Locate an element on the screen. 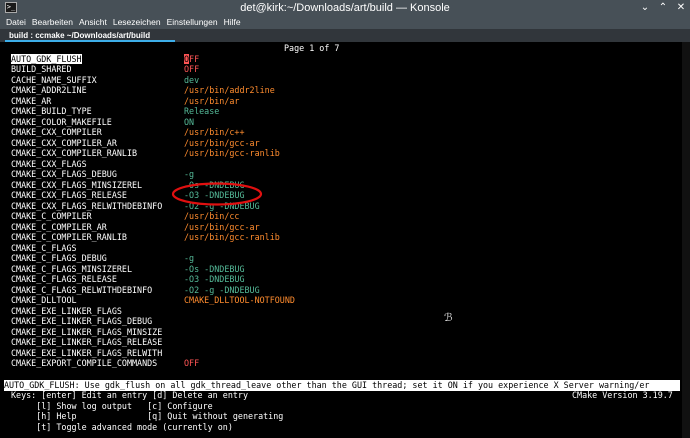  menu-einstellungen: Einstellungen is located at coordinates (192, 22).